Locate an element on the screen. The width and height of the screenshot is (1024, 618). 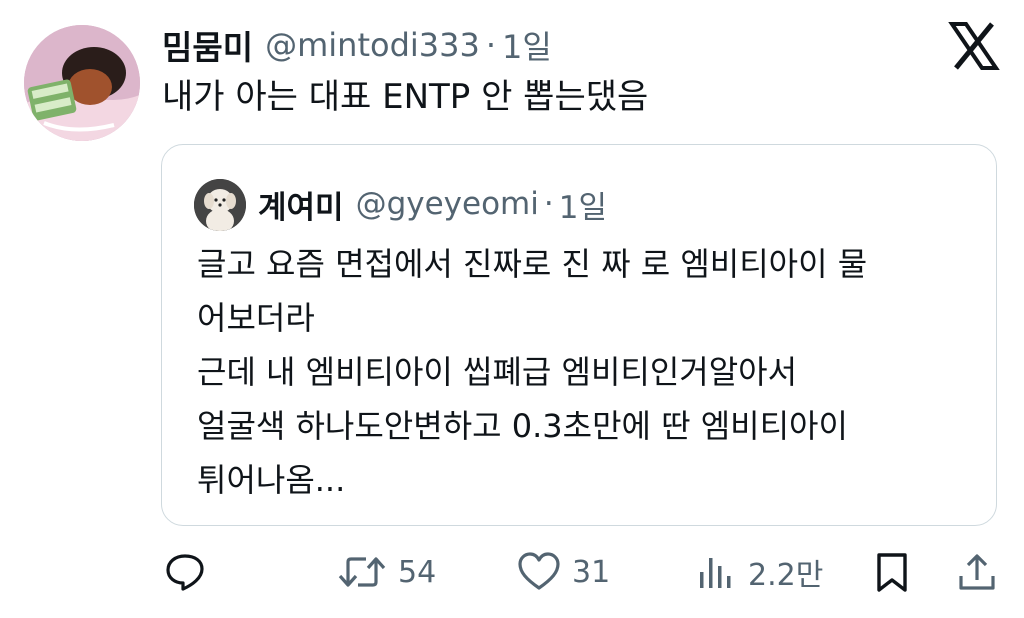
reply-icon is located at coordinates (185, 572).